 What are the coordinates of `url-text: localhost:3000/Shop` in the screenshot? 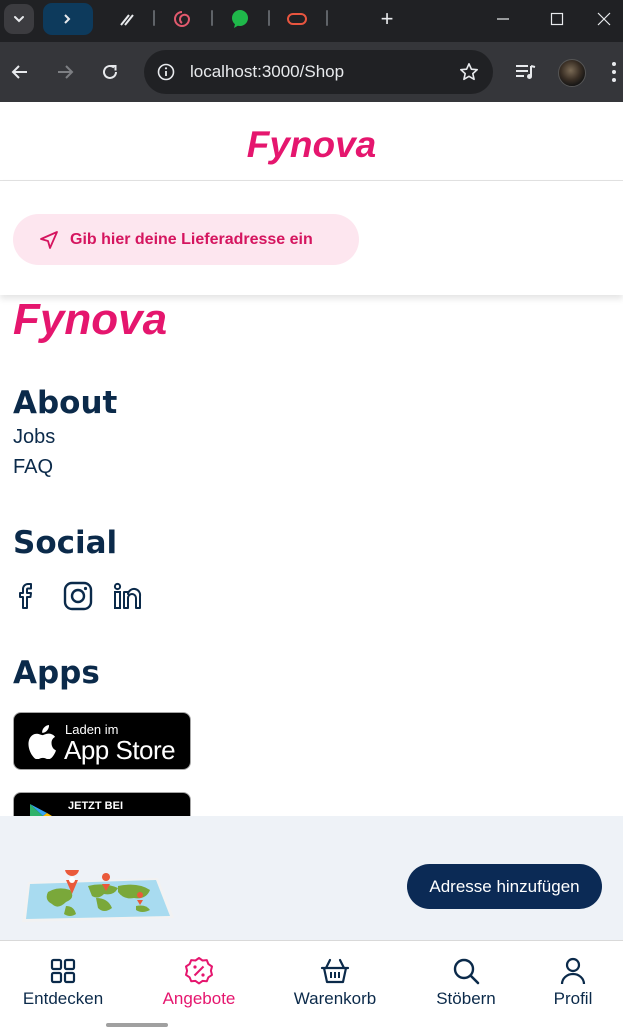 It's located at (267, 72).